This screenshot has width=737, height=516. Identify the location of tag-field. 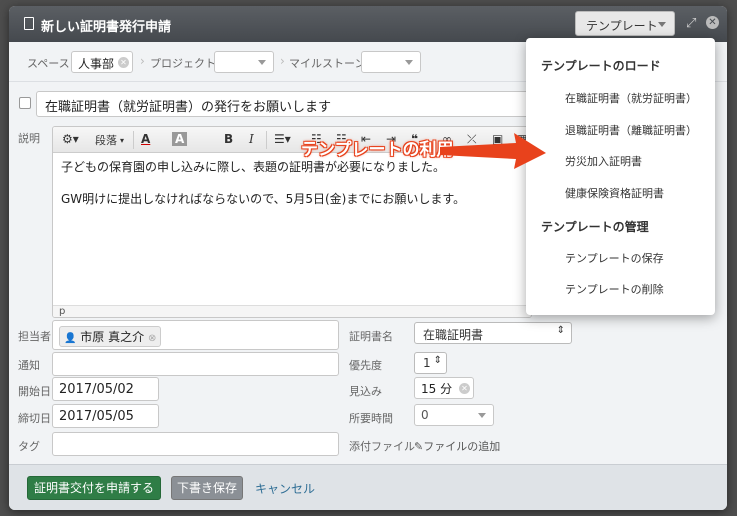
(195, 444).